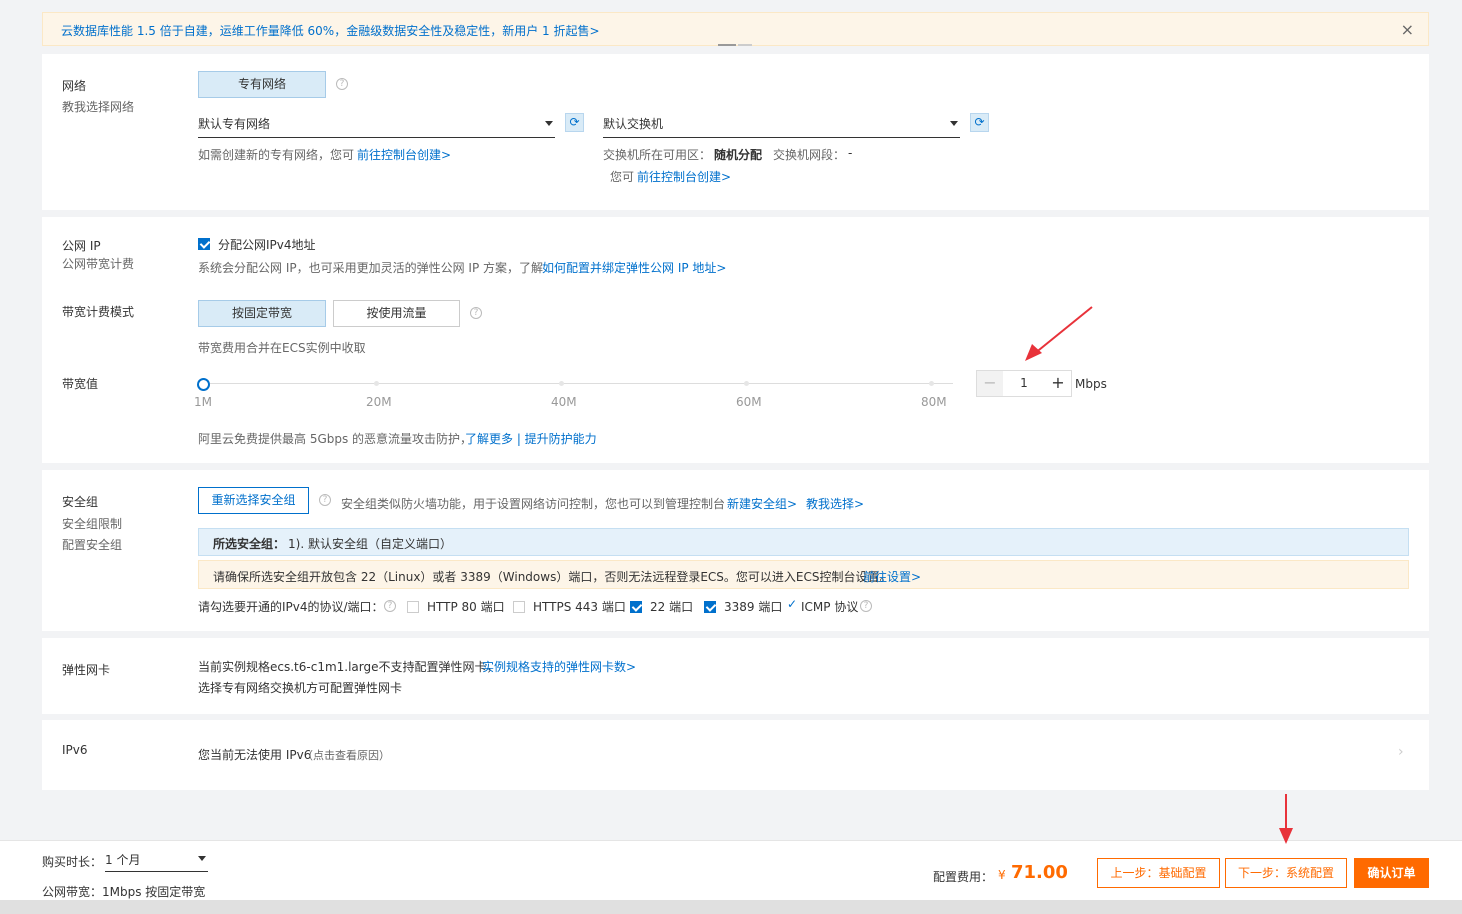  What do you see at coordinates (1401, 752) in the screenshot?
I see `chevron-right-icon: ›` at bounding box center [1401, 752].